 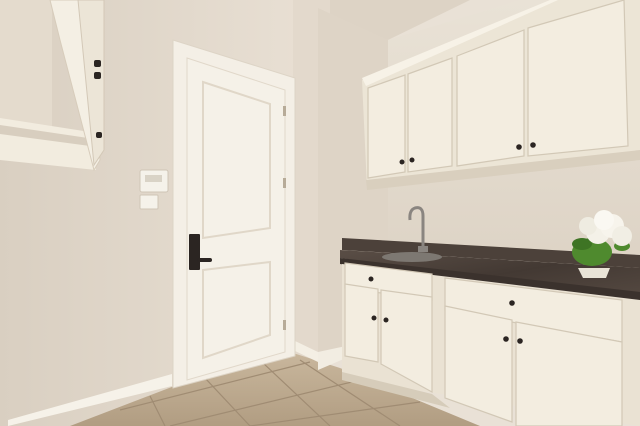 I want to click on light-switch, so click(x=149, y=202).